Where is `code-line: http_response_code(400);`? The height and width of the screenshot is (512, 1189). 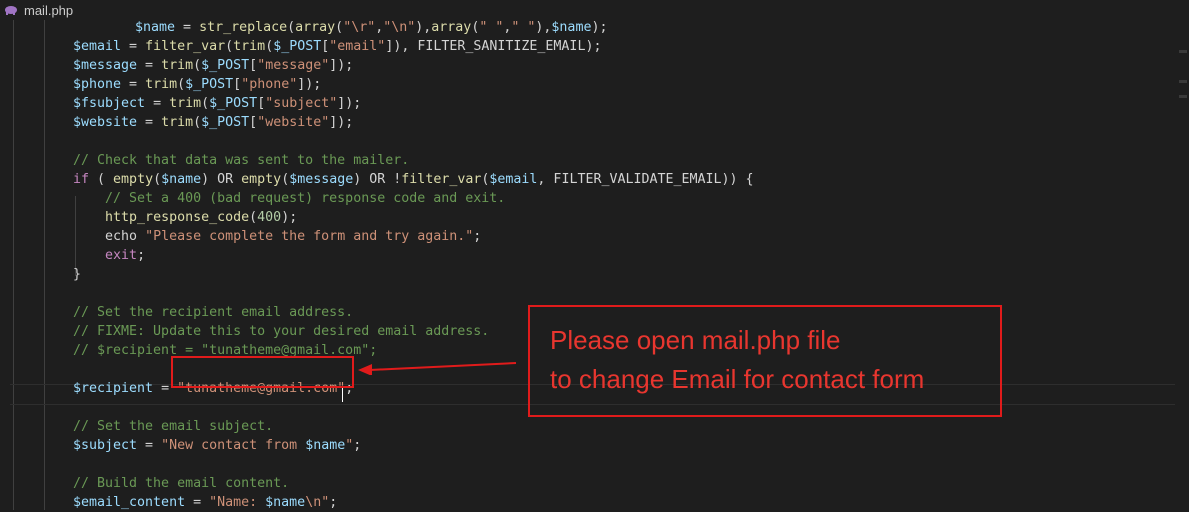
code-line: http_response_code(400); is located at coordinates (185, 217).